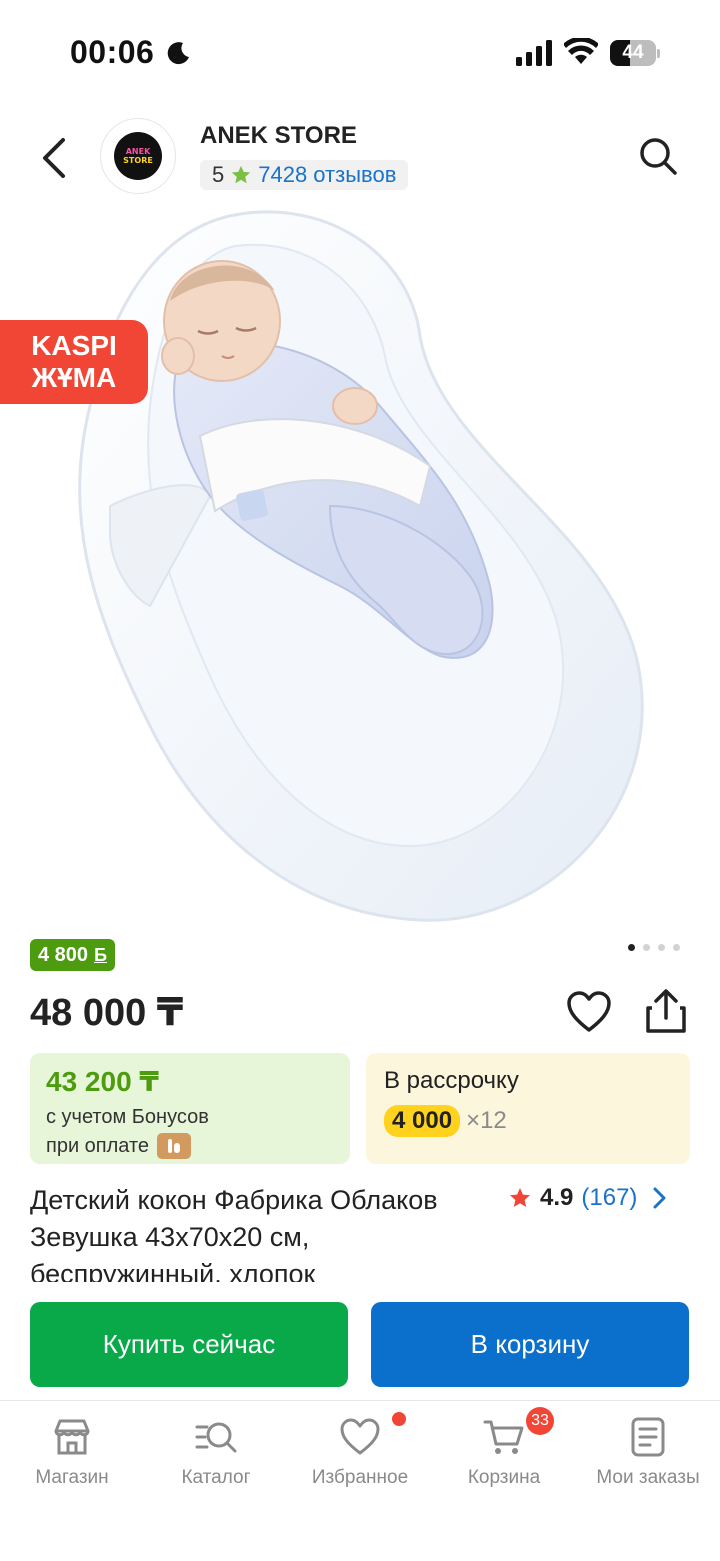  I want to click on share-button, so click(666, 1011).